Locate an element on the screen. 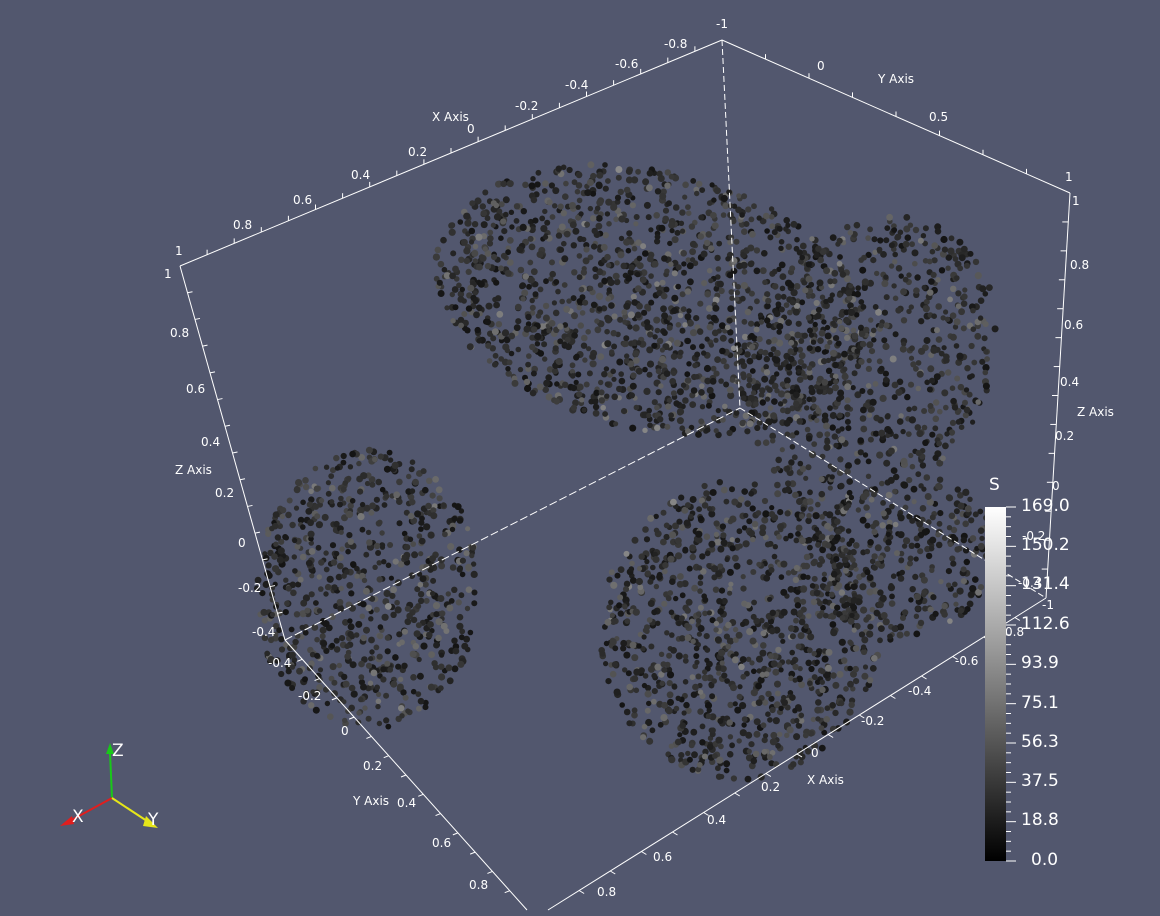 Image resolution: width=1160 pixels, height=916 pixels. y-axis-title-bottom: Y Axis is located at coordinates (370, 801).